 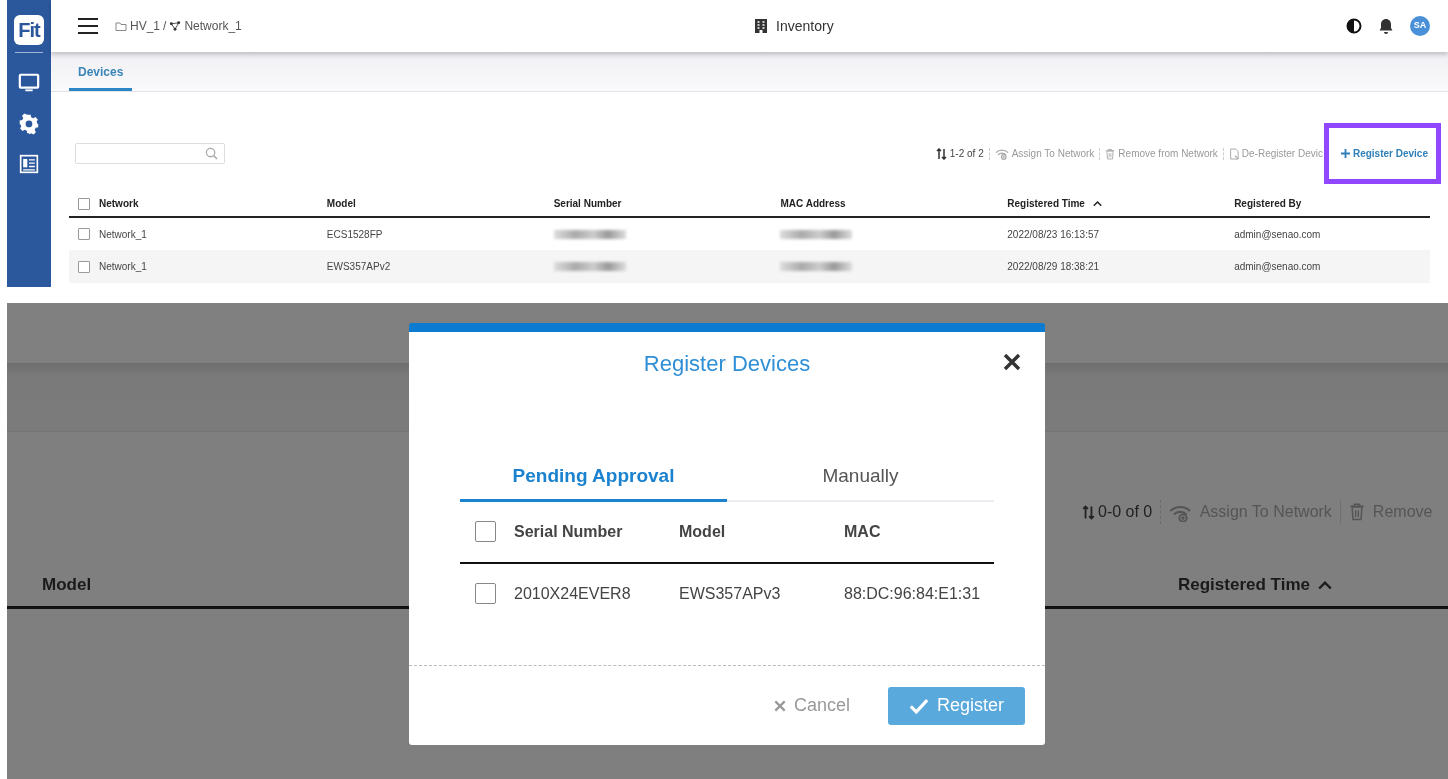 I want to click on menu-icon, so click(x=88, y=26).